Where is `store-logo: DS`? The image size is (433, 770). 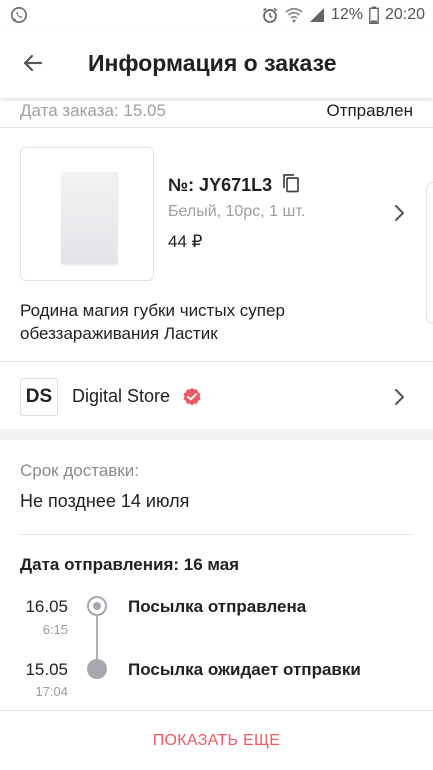
store-logo: DS is located at coordinates (39, 397).